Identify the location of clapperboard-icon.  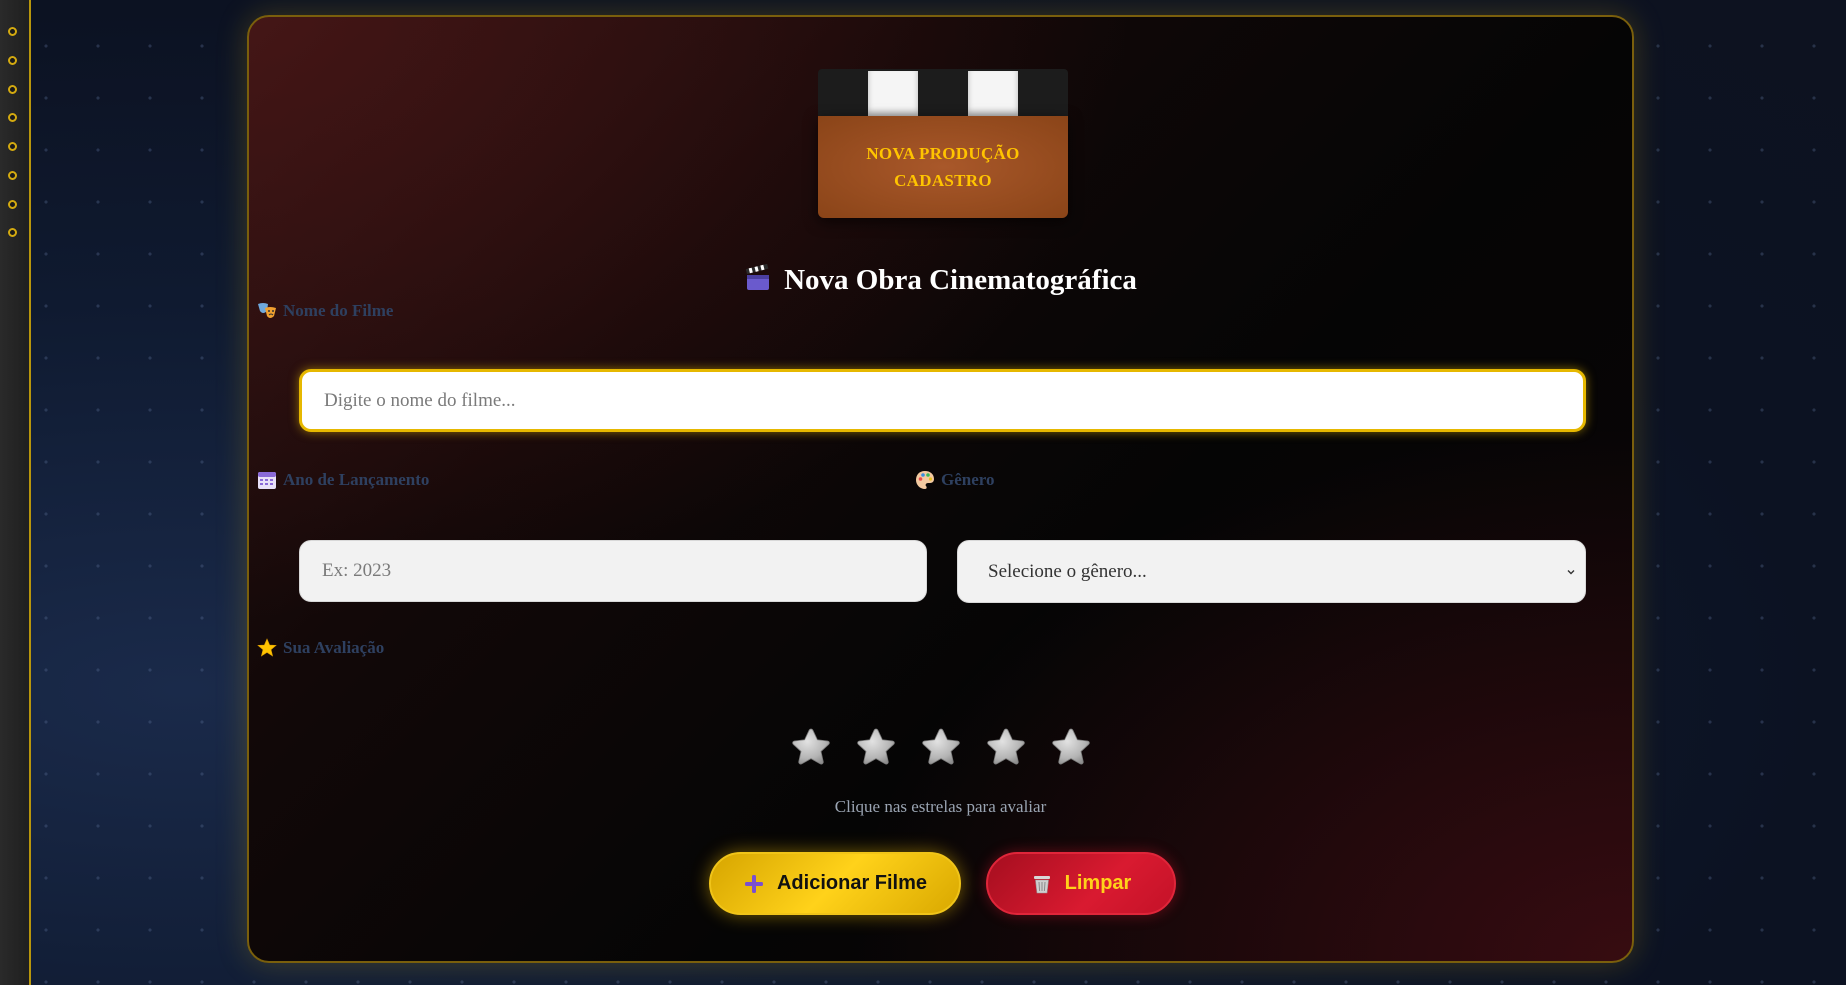
(757, 277).